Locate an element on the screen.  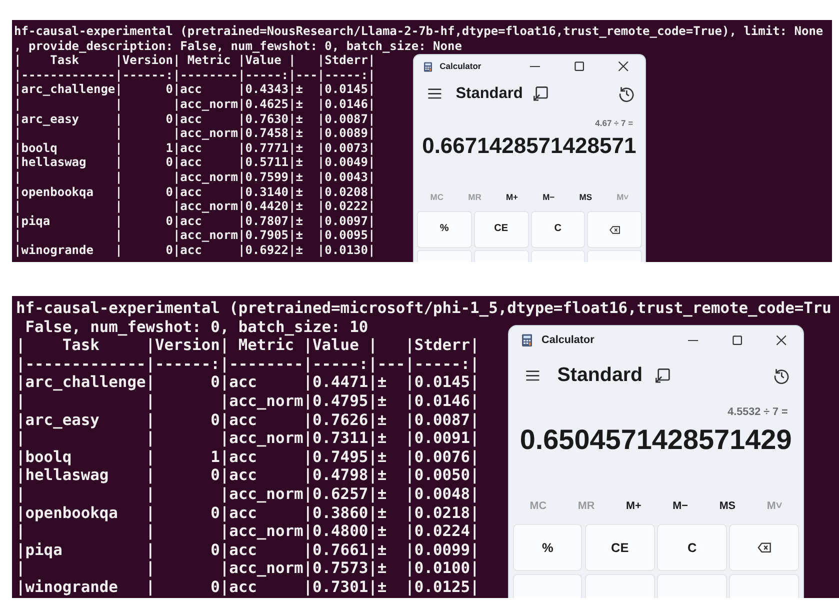
terminal-line: | | |acc_norm|0.7905|± |0.0095| is located at coordinates (195, 235).